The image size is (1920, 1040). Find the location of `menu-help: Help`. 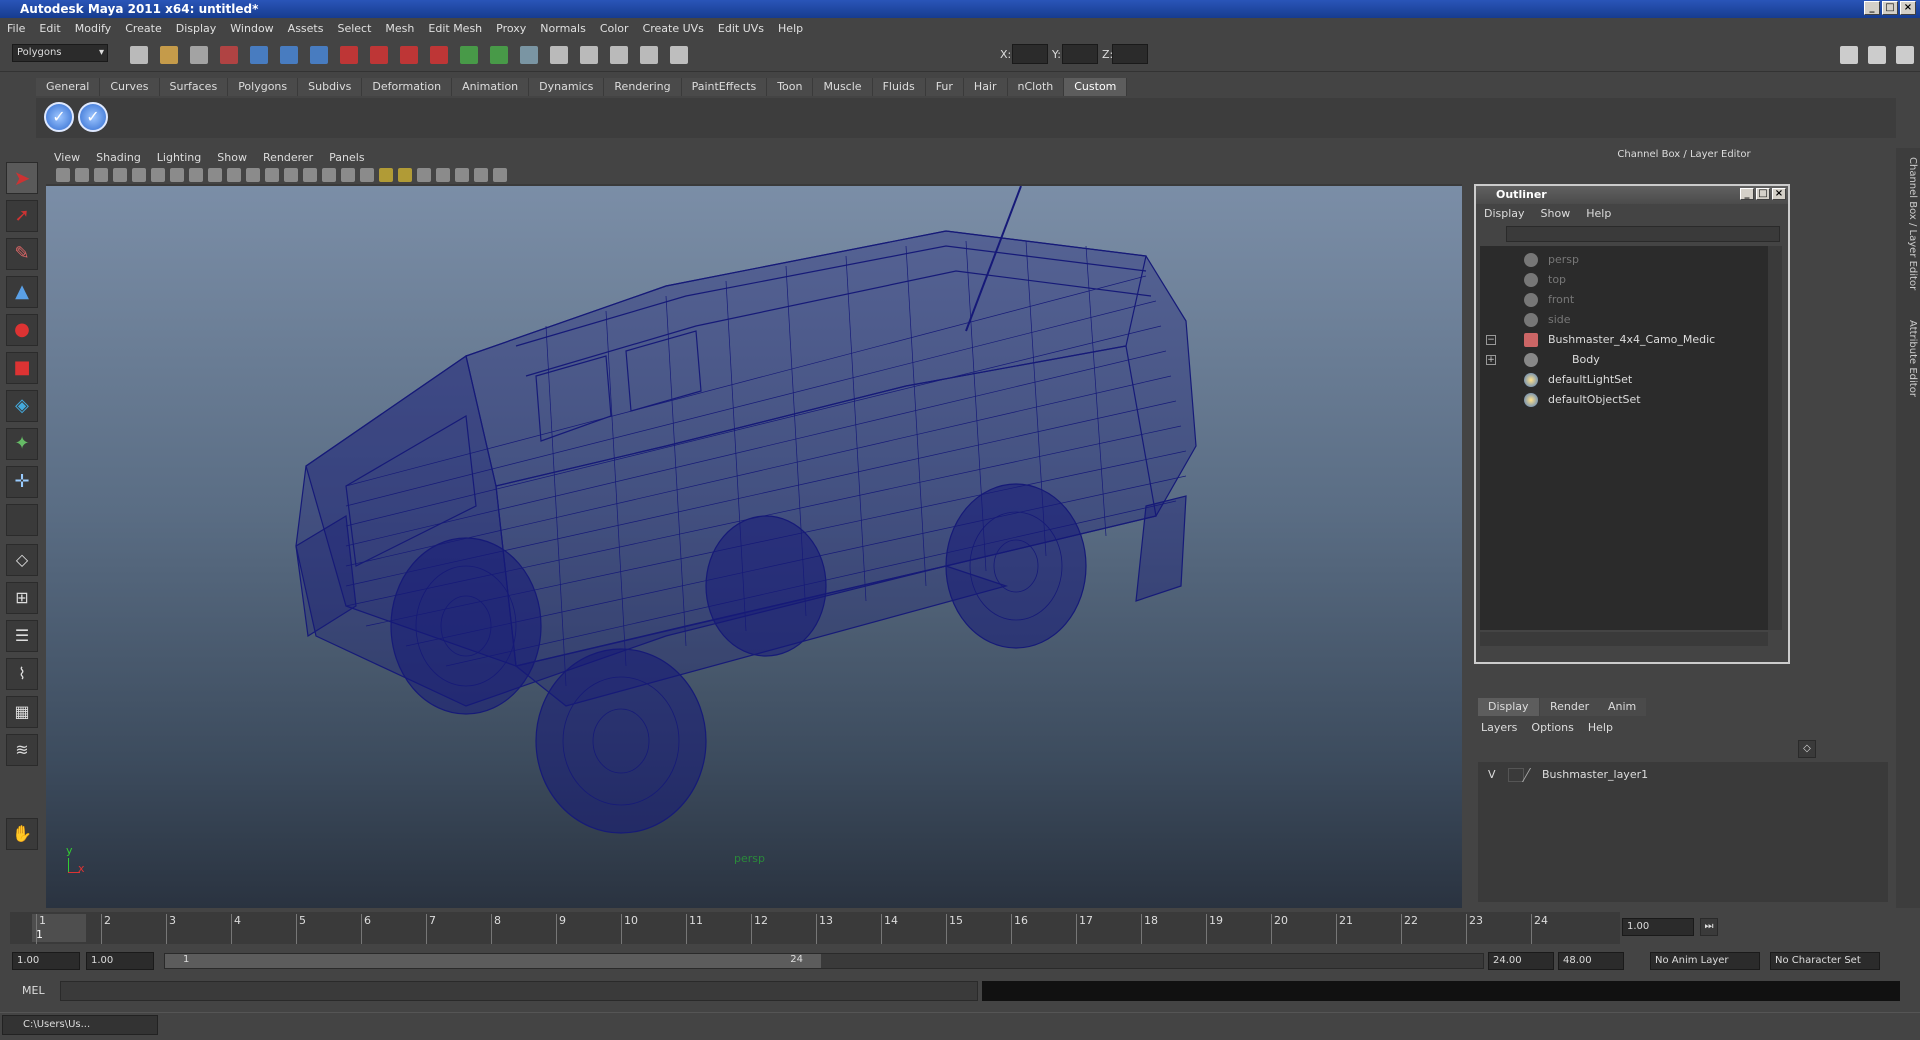

menu-help: Help is located at coordinates (790, 28).